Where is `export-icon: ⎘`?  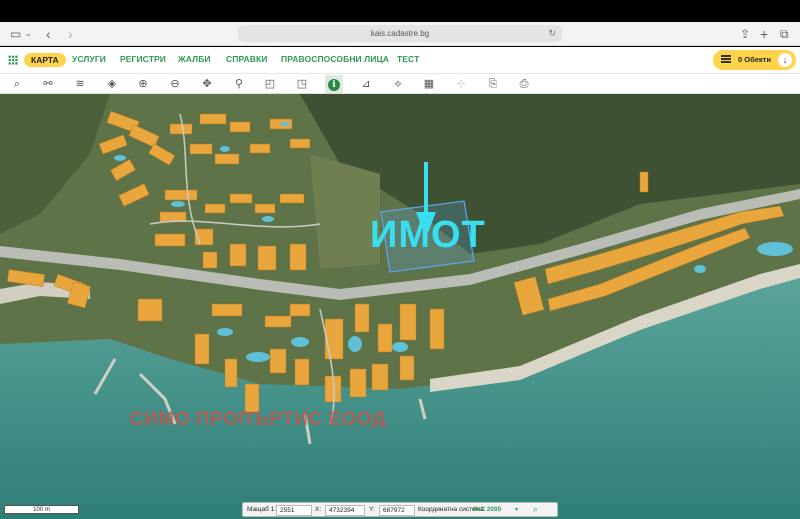 export-icon: ⎘ is located at coordinates (493, 84).